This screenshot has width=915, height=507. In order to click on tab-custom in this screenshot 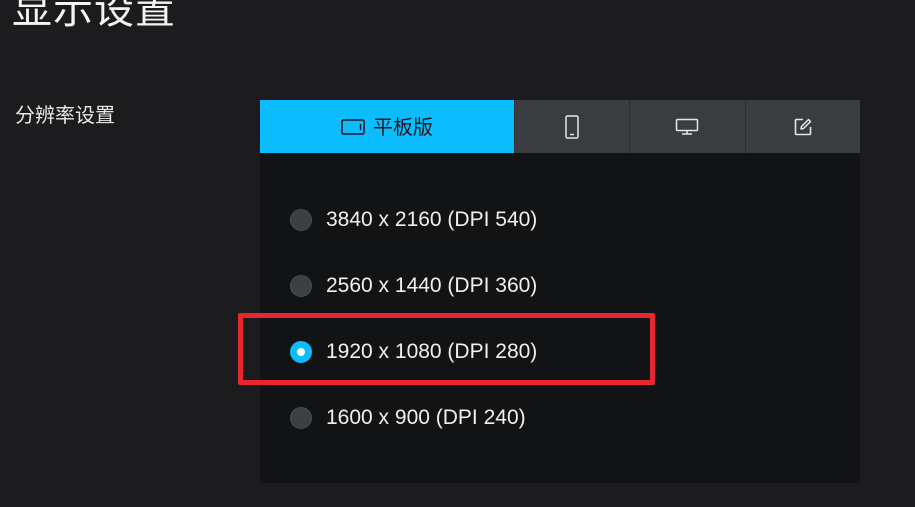, I will do `click(802, 126)`.